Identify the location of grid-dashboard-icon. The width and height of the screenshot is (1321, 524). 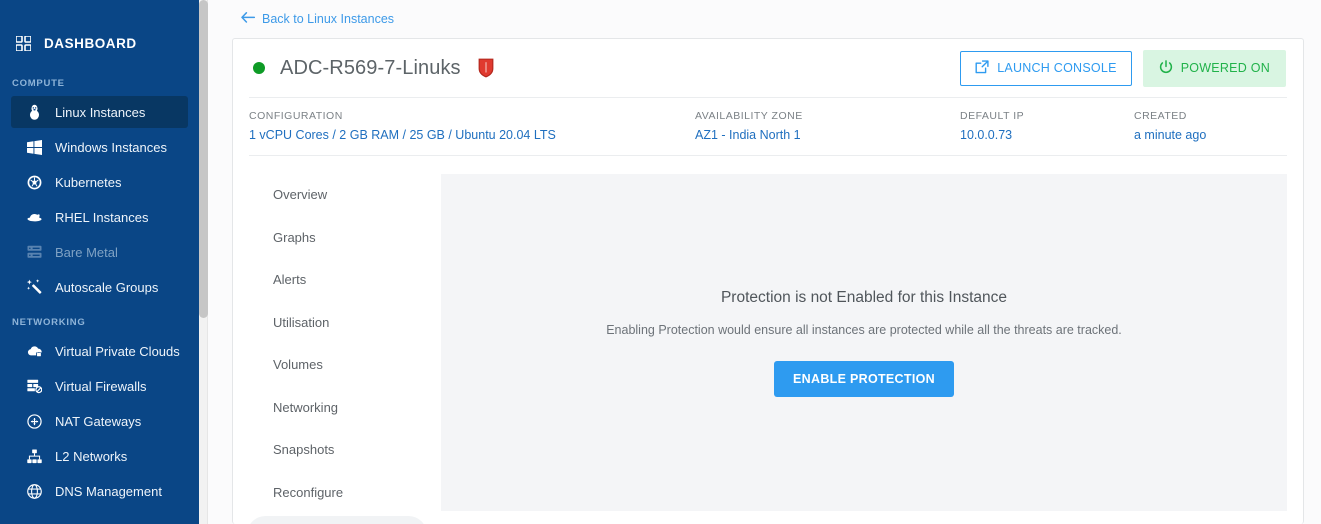
(23, 43).